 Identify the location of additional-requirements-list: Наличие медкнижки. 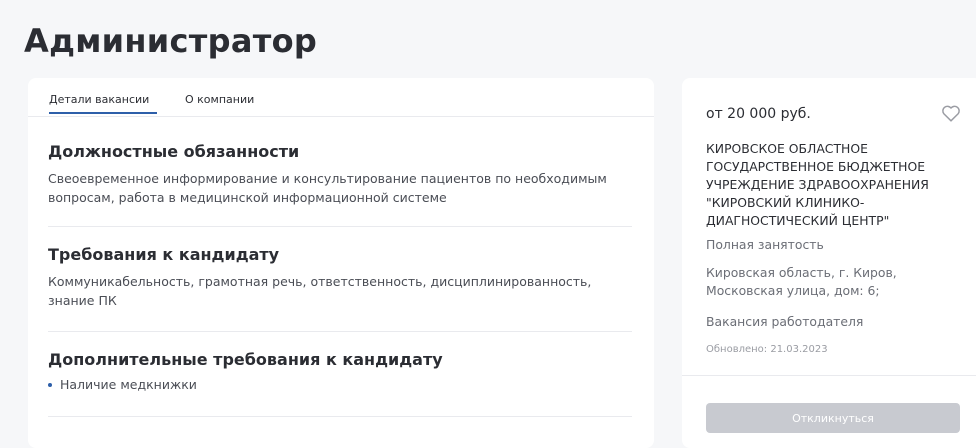
(340, 384).